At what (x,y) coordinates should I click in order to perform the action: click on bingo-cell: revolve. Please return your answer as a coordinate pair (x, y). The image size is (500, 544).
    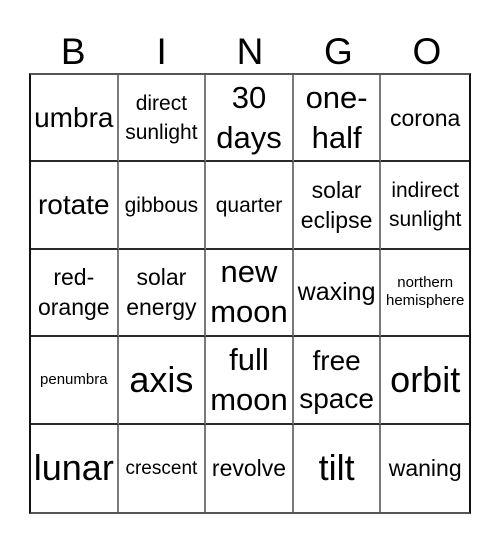
    Looking at the image, I should click on (250, 468).